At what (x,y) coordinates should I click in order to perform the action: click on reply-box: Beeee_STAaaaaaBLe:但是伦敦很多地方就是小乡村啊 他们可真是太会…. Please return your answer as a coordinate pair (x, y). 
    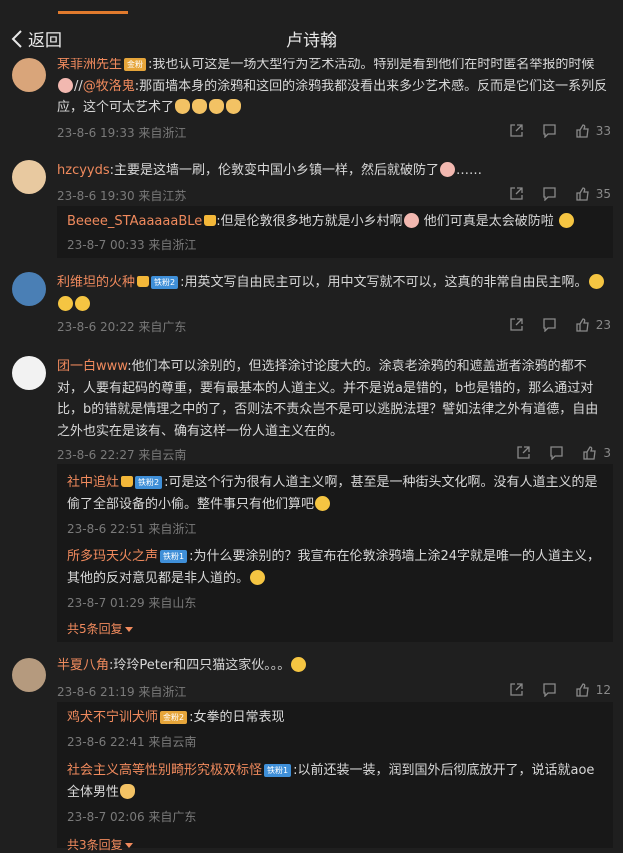
    Looking at the image, I should click on (335, 232).